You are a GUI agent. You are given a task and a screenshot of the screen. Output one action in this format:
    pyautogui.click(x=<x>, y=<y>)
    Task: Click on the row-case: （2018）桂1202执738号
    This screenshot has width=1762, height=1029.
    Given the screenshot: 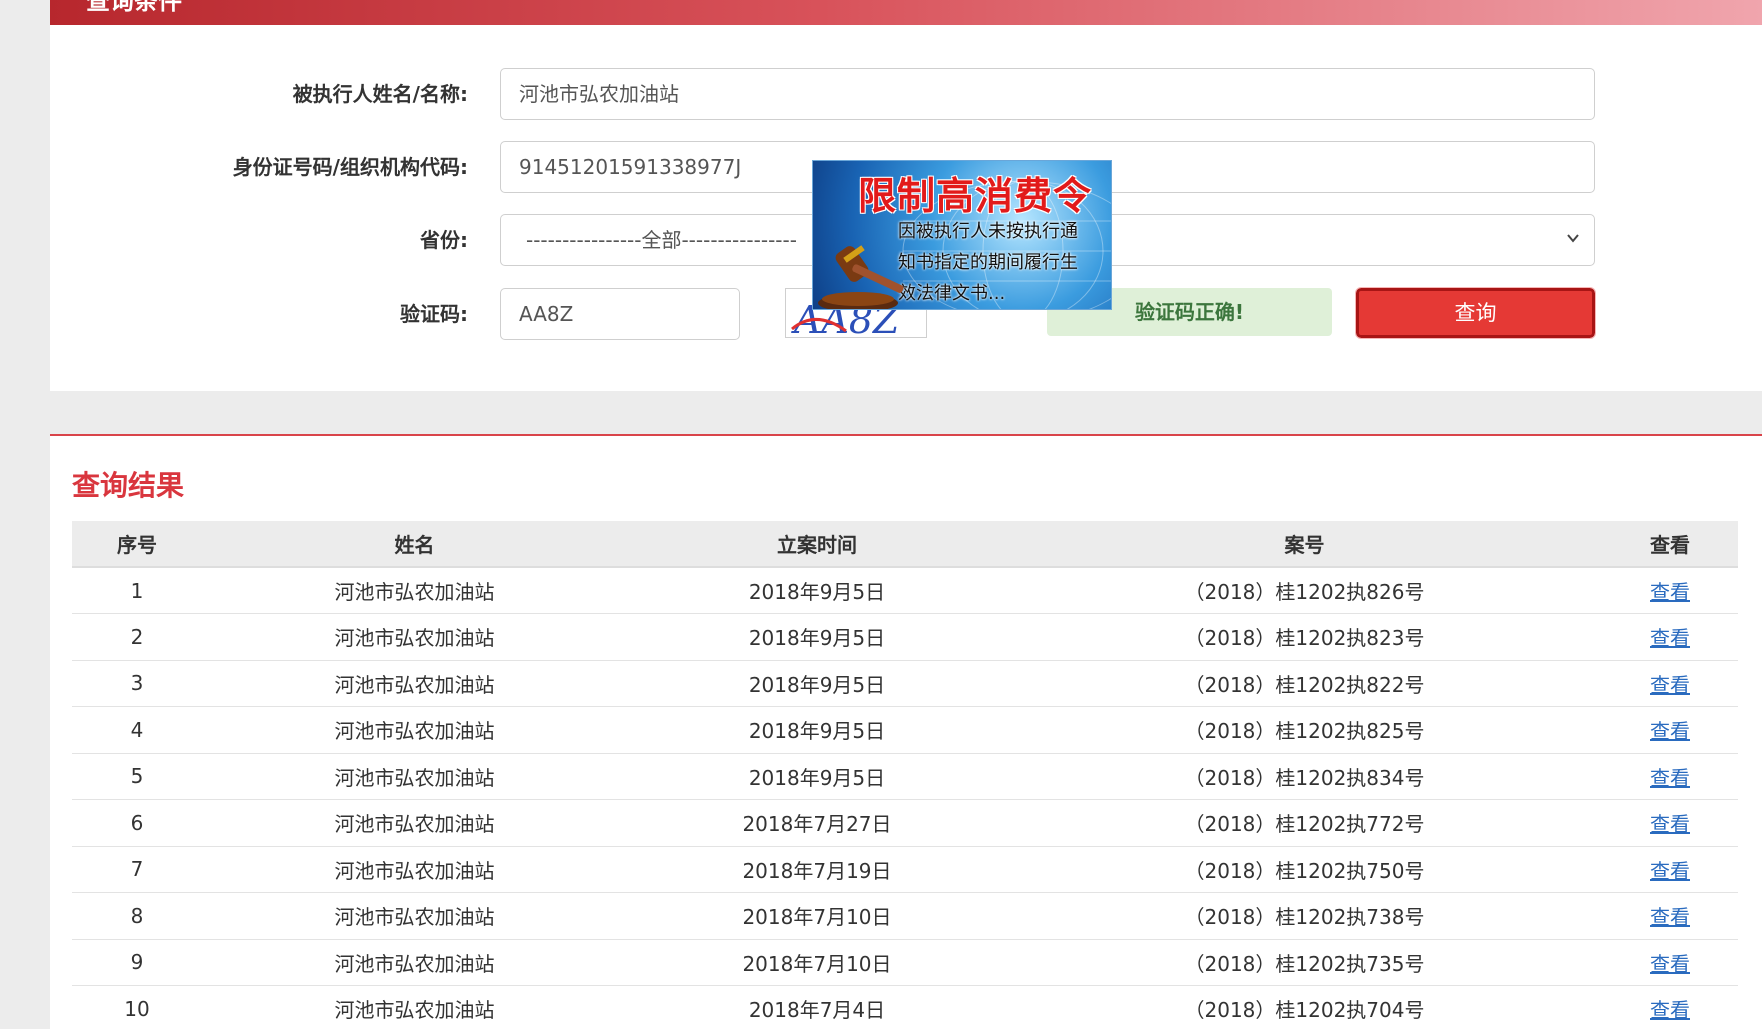 What is the action you would take?
    pyautogui.click(x=1304, y=916)
    